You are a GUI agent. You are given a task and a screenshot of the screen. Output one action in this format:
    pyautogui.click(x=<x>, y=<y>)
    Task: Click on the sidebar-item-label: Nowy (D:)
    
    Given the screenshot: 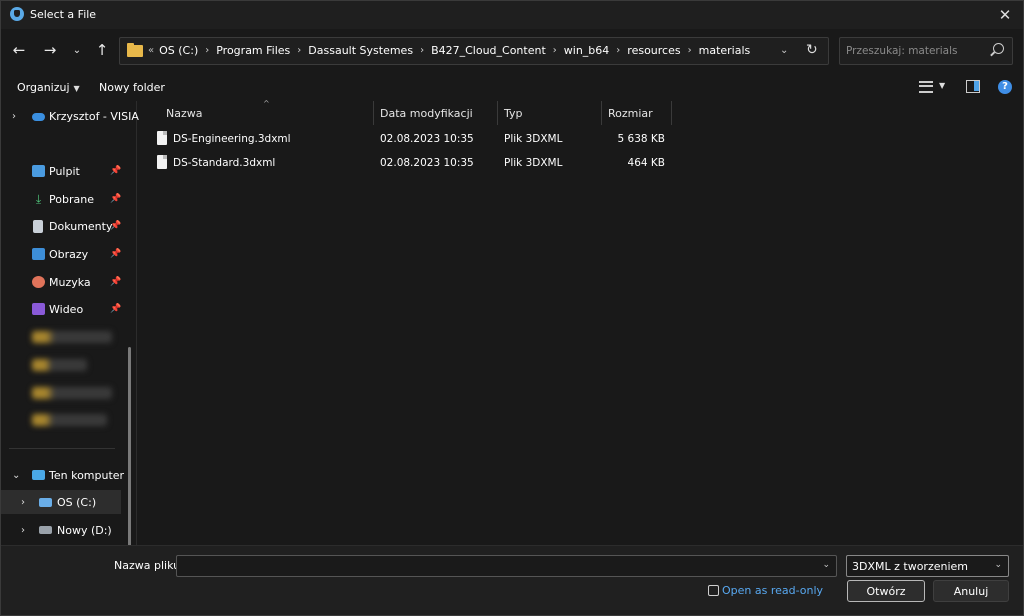 What is the action you would take?
    pyautogui.click(x=84, y=530)
    